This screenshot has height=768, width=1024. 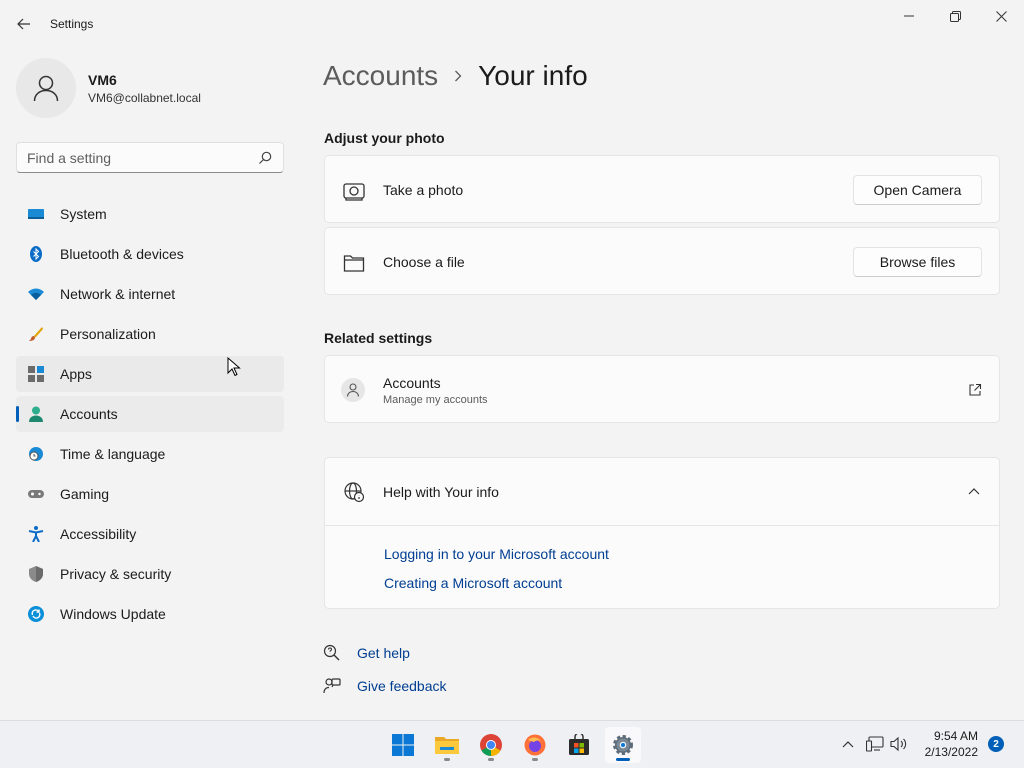 I want to click on minimize-button, so click(x=909, y=16).